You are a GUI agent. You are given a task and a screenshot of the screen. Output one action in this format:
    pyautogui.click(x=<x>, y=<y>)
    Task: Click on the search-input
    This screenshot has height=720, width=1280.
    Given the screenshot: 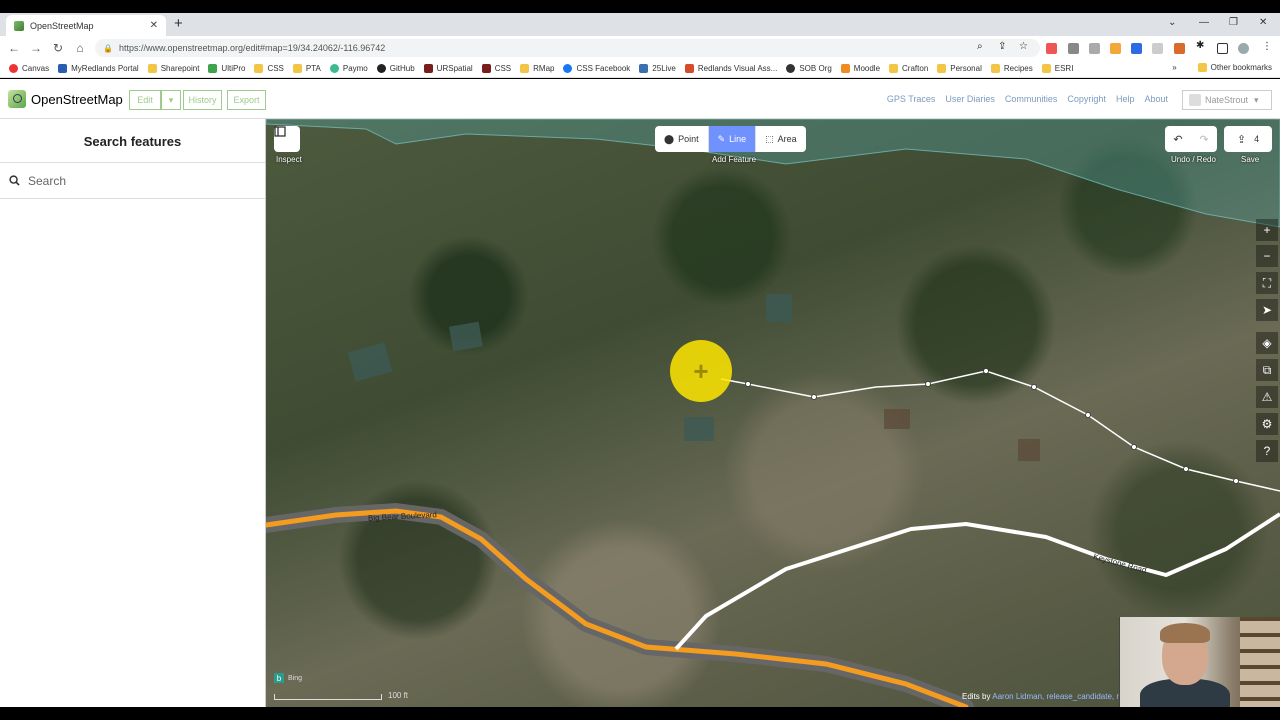 What is the action you would take?
    pyautogui.click(x=138, y=180)
    